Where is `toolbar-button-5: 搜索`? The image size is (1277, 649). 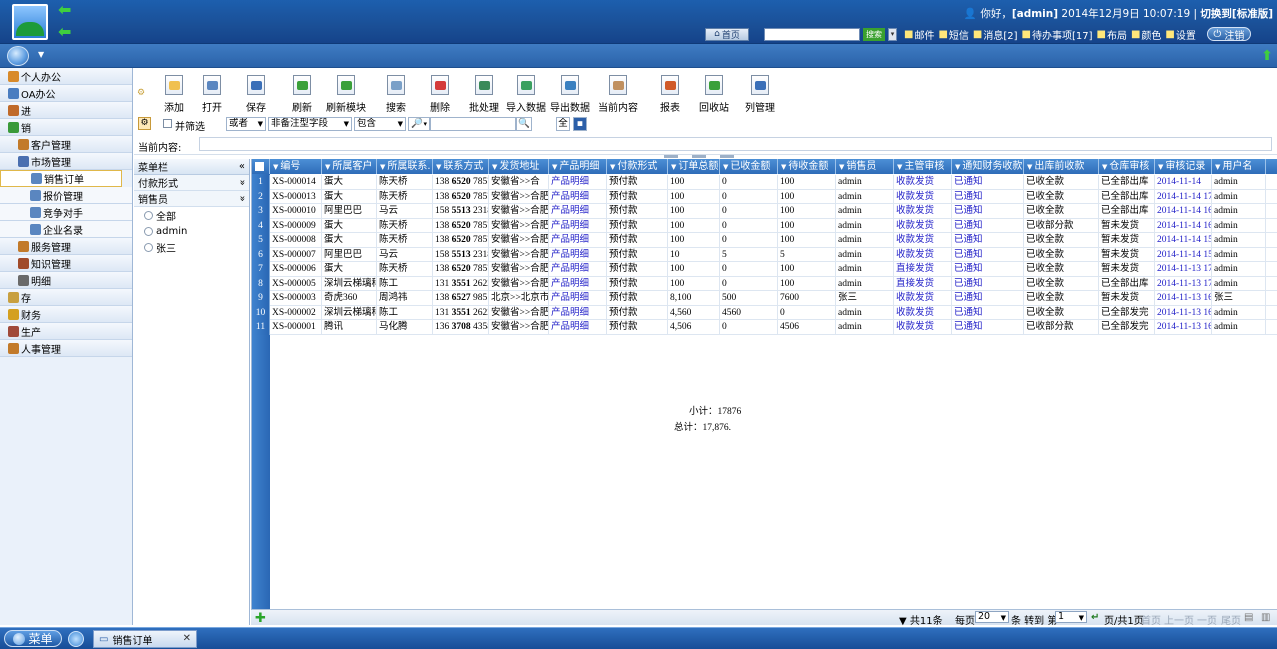
toolbar-button-5: 搜索 is located at coordinates (396, 94).